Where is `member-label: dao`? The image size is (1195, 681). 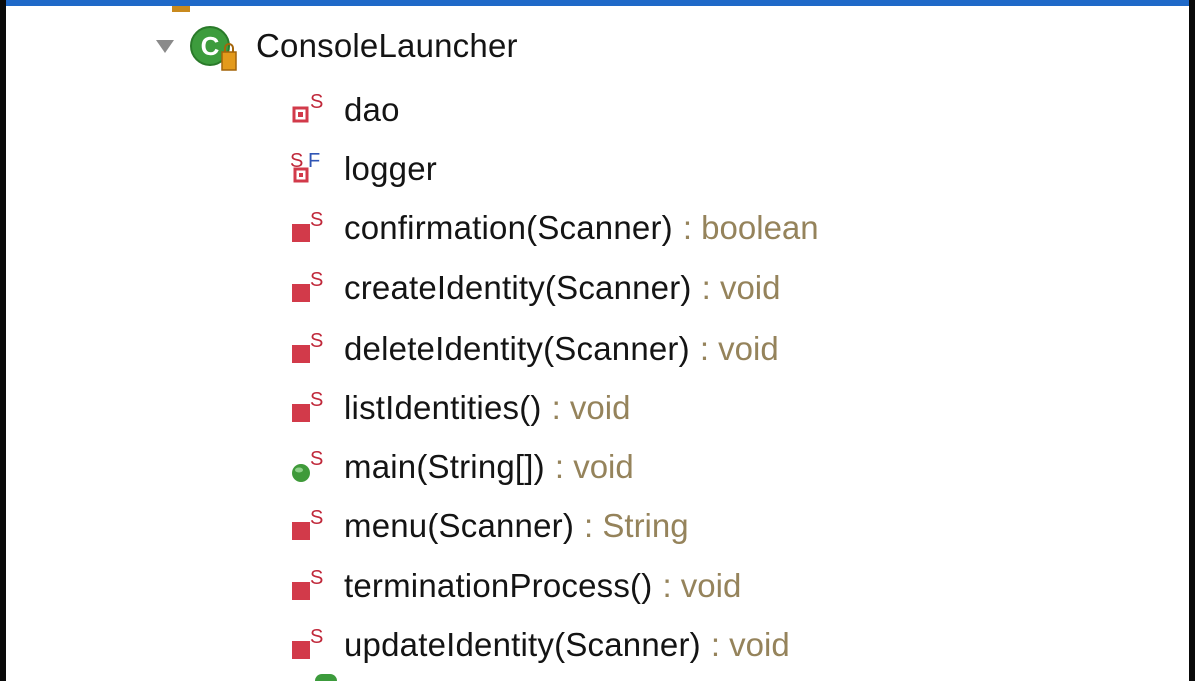 member-label: dao is located at coordinates (372, 109).